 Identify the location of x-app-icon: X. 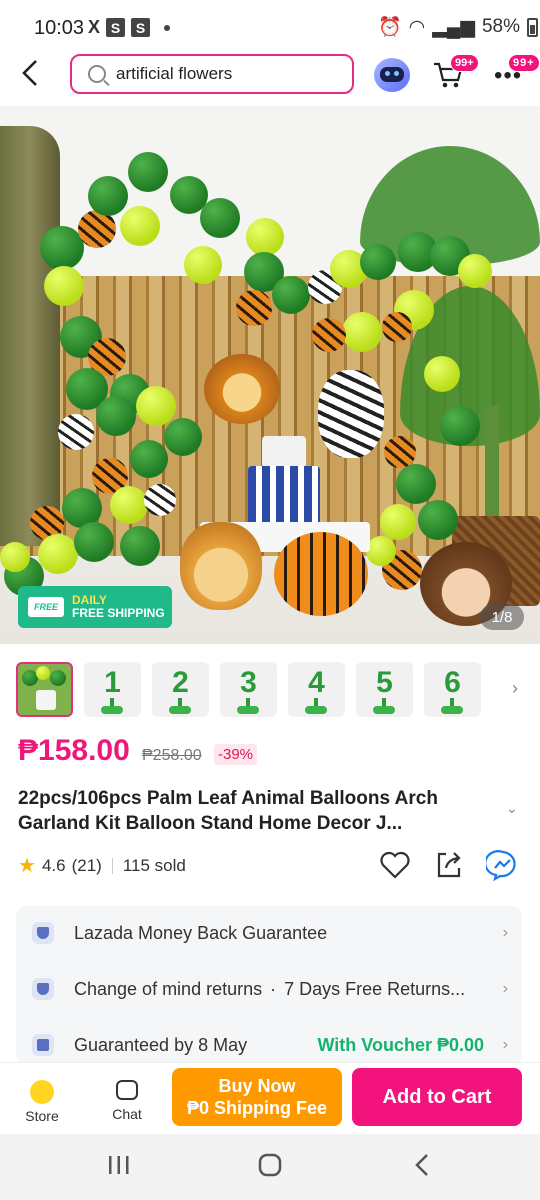
(94, 27).